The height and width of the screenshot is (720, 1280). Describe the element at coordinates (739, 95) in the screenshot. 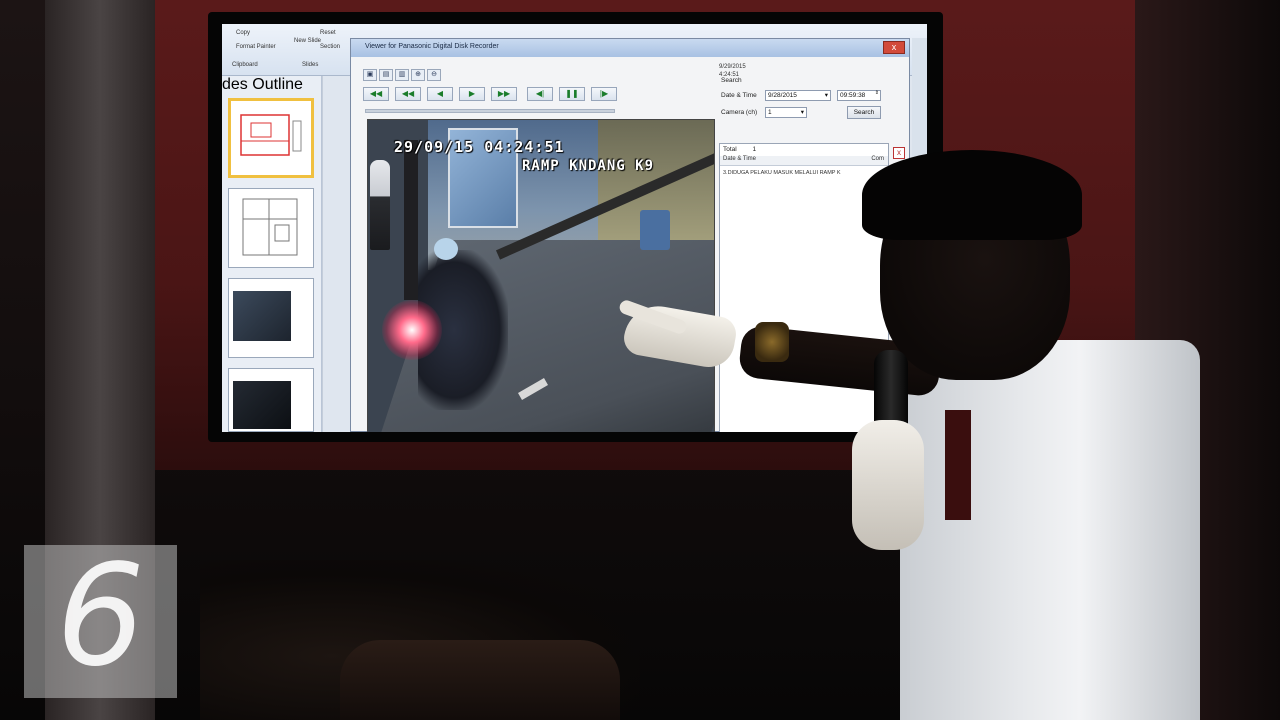

I see `date-time-label: Date & Time` at that location.